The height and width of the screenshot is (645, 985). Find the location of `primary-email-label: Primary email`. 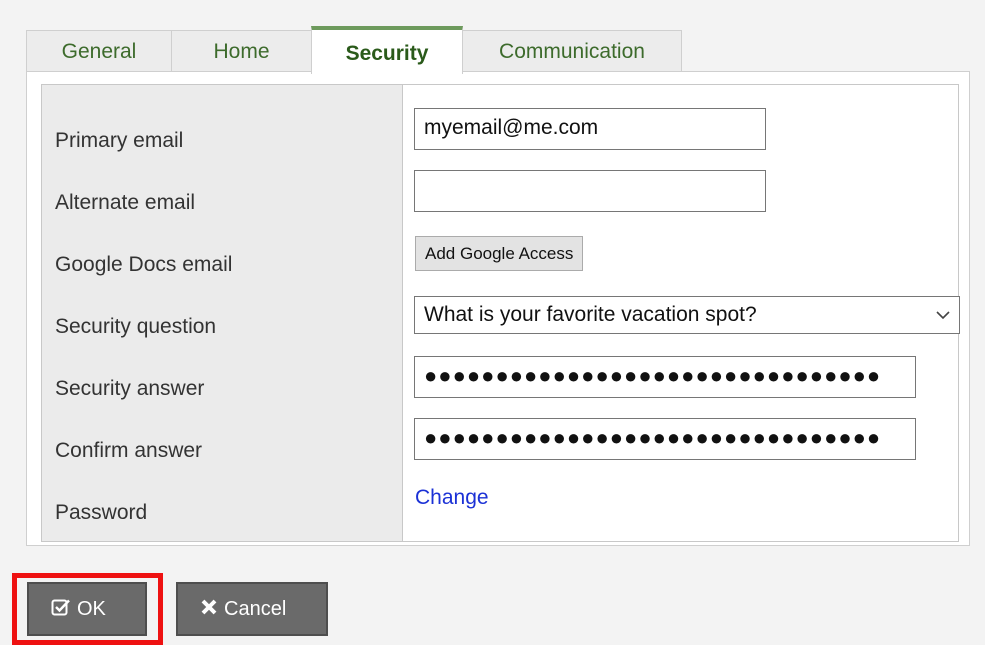

primary-email-label: Primary email is located at coordinates (119, 140).